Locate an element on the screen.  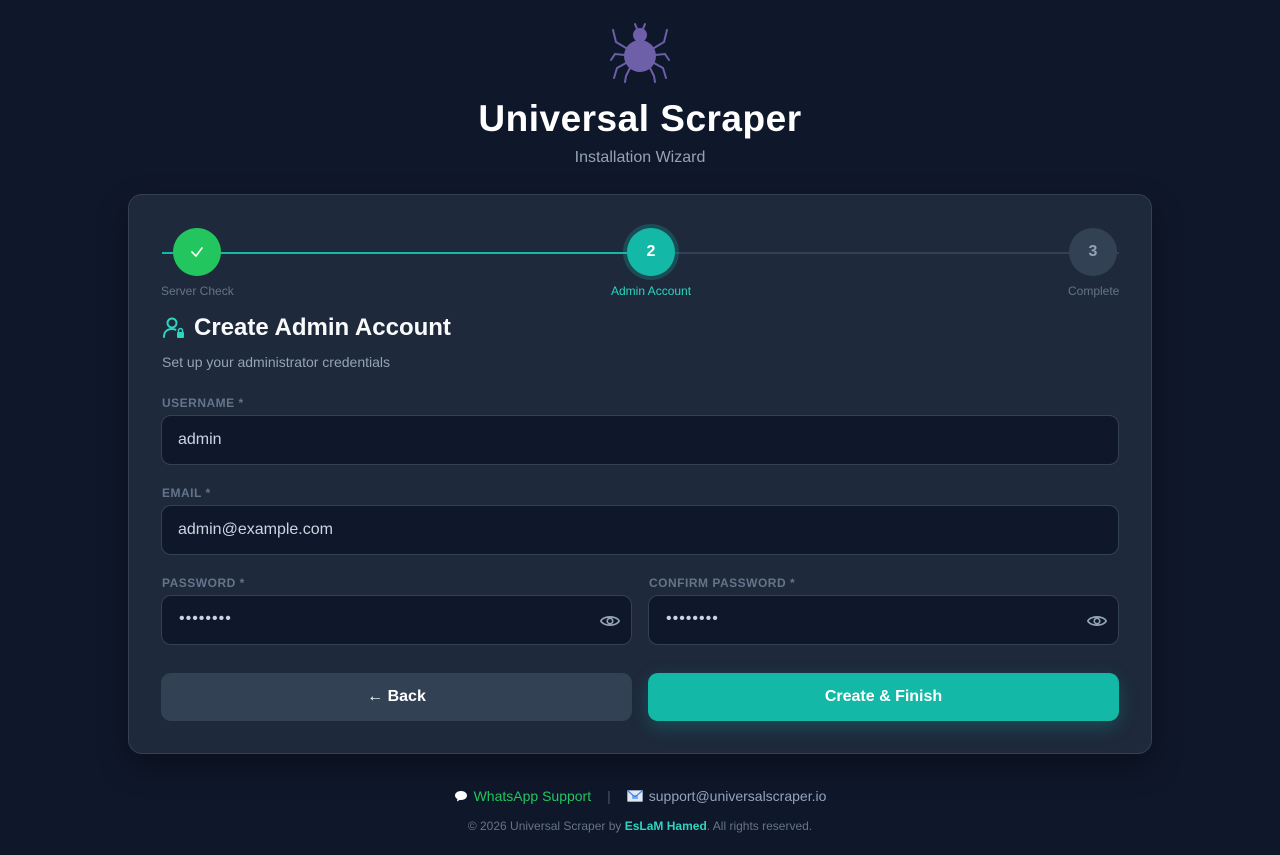
confirm-password-value: •••••••• is located at coordinates (692, 618).